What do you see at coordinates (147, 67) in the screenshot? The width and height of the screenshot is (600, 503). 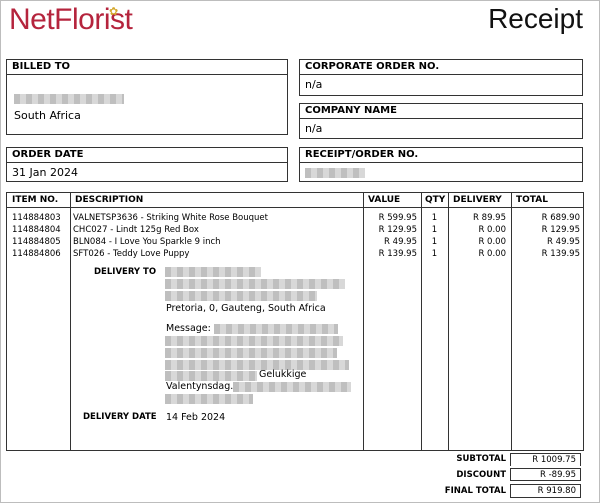 I see `billed-to-label: BILLED TO` at bounding box center [147, 67].